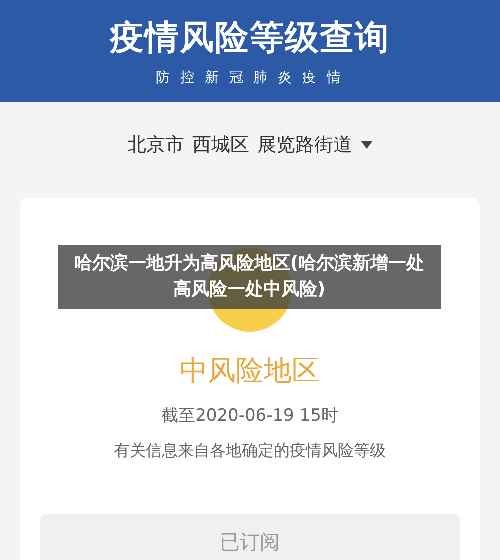 Image resolution: width=500 pixels, height=560 pixels. What do you see at coordinates (366, 145) in the screenshot?
I see `caret-icon` at bounding box center [366, 145].